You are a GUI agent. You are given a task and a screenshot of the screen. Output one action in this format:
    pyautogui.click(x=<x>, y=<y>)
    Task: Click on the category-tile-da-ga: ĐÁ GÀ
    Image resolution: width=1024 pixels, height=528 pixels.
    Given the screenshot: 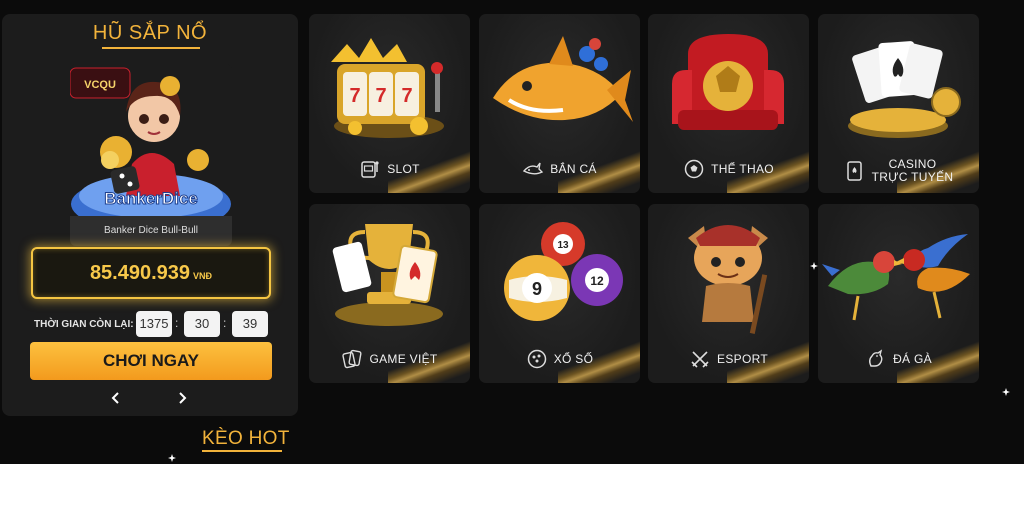 What is the action you would take?
    pyautogui.click(x=898, y=293)
    